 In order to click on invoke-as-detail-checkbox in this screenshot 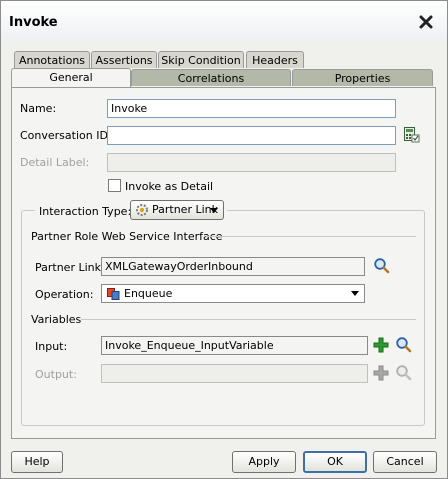, I will do `click(114, 185)`.